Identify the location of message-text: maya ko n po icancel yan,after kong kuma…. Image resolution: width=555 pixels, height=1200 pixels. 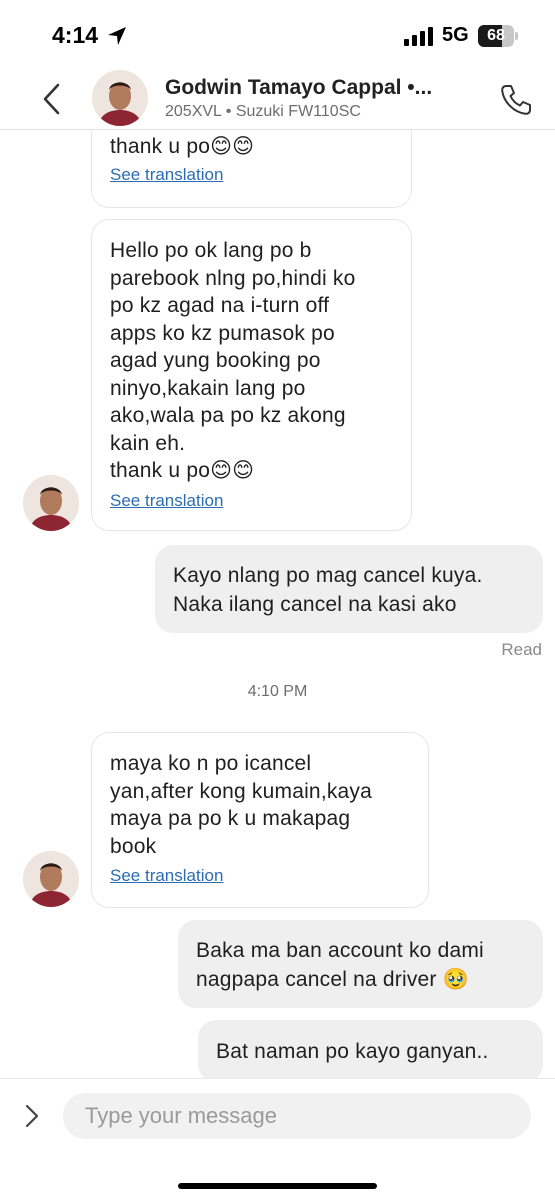
(241, 805).